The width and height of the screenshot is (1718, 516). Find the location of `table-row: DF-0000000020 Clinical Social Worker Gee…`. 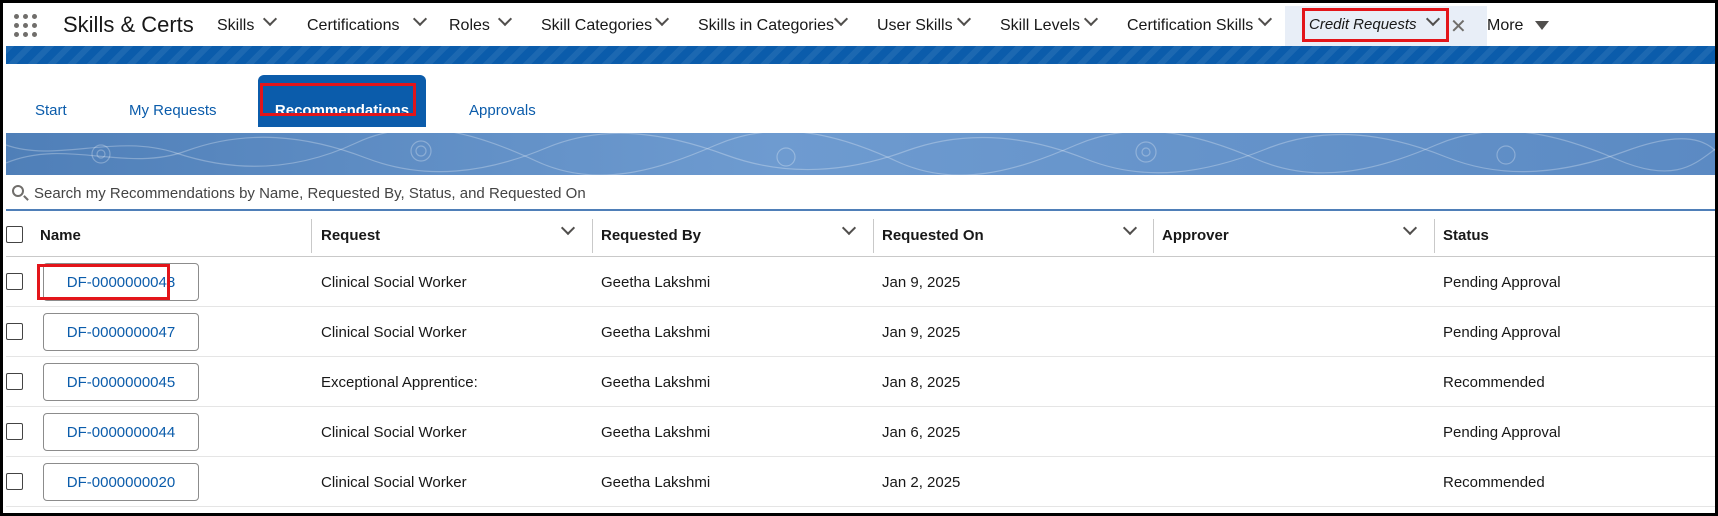

table-row: DF-0000000020 Clinical Social Worker Gee… is located at coordinates (860, 482).